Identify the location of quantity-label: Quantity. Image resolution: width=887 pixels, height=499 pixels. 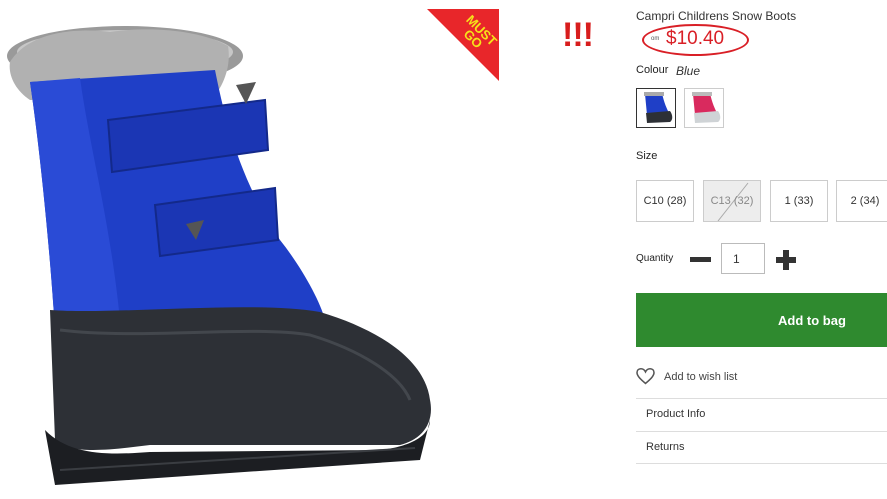
(655, 258).